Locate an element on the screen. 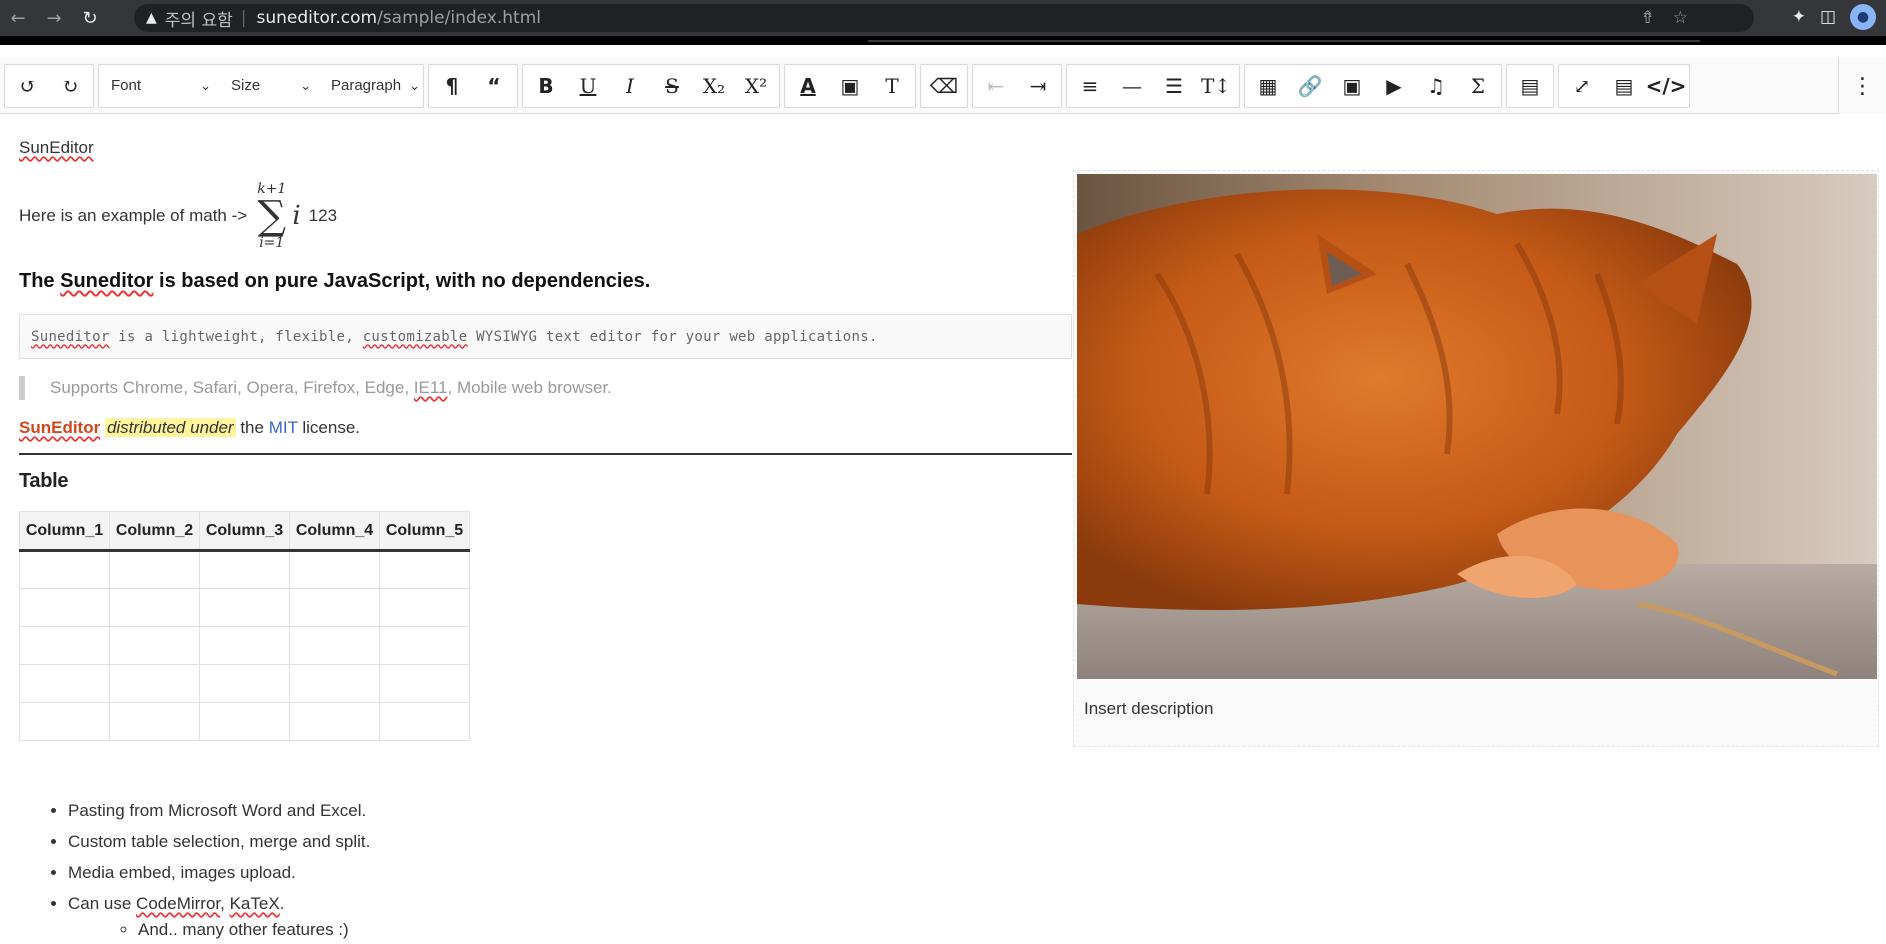 This screenshot has width=1886, height=944. extensions-puzzle-icon: ✦ is located at coordinates (1799, 17).